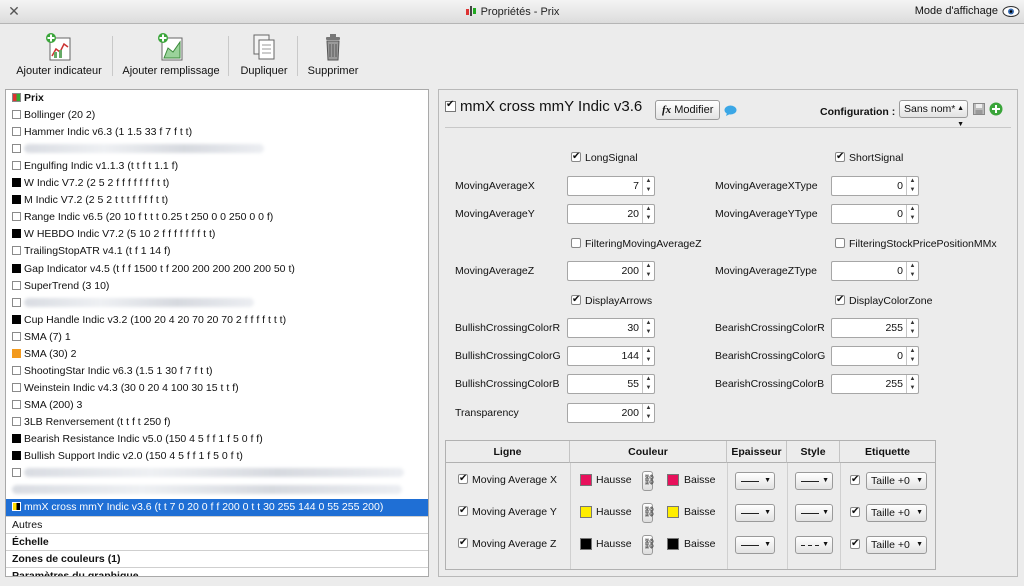  I want to click on tree-item: SMA (200) 3, so click(217, 405).